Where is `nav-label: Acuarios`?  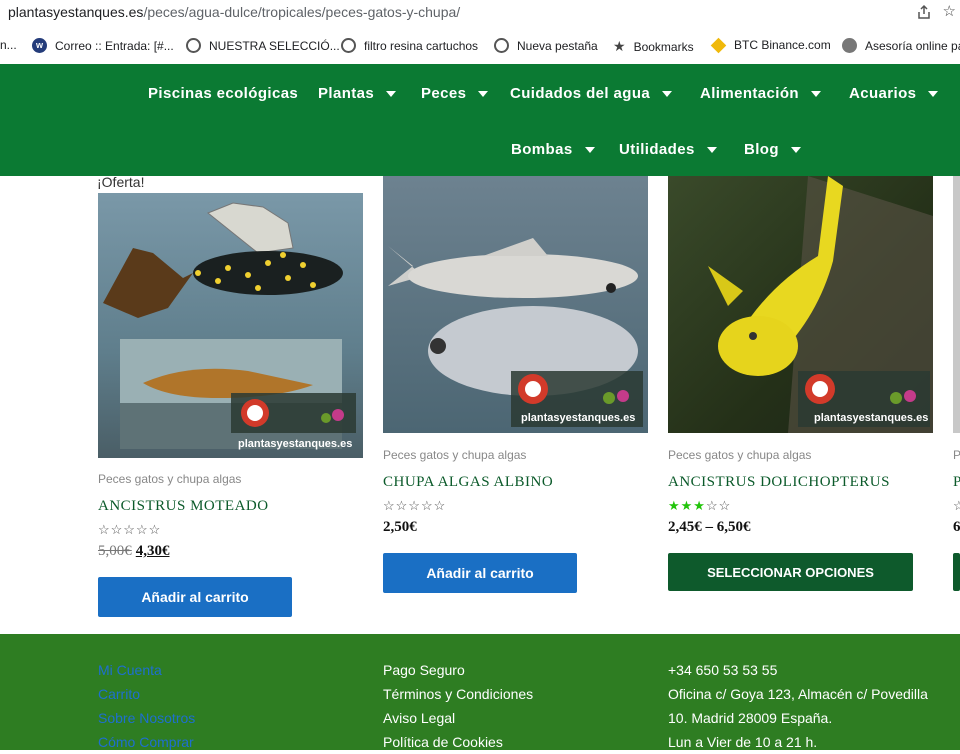
nav-label: Acuarios is located at coordinates (883, 93).